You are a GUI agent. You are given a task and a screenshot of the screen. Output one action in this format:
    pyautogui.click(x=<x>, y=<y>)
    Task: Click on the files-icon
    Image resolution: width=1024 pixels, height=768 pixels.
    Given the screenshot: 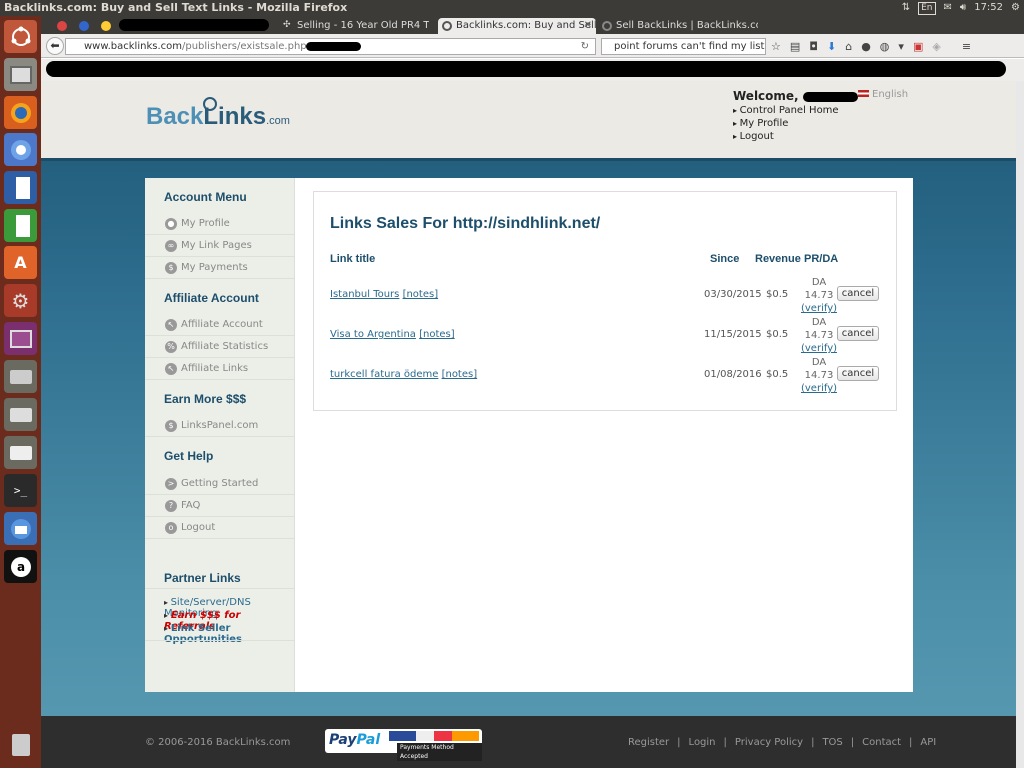 What is the action you would take?
    pyautogui.click(x=20, y=74)
    